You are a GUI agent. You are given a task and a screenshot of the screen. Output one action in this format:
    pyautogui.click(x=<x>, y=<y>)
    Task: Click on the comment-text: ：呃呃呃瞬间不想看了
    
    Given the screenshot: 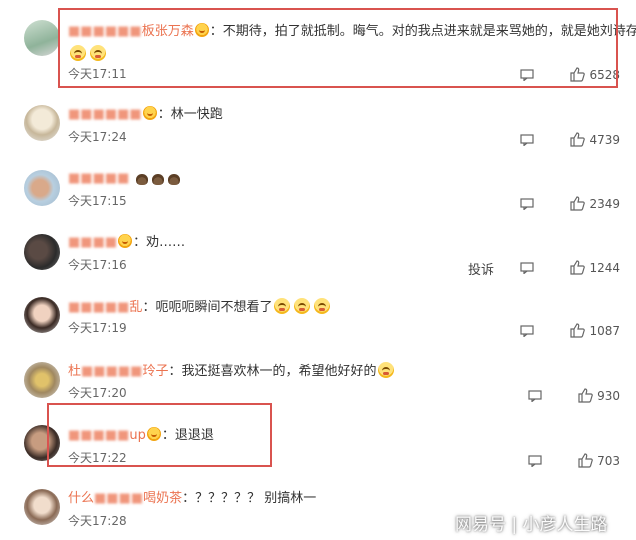 What is the action you would take?
    pyautogui.click(x=207, y=307)
    